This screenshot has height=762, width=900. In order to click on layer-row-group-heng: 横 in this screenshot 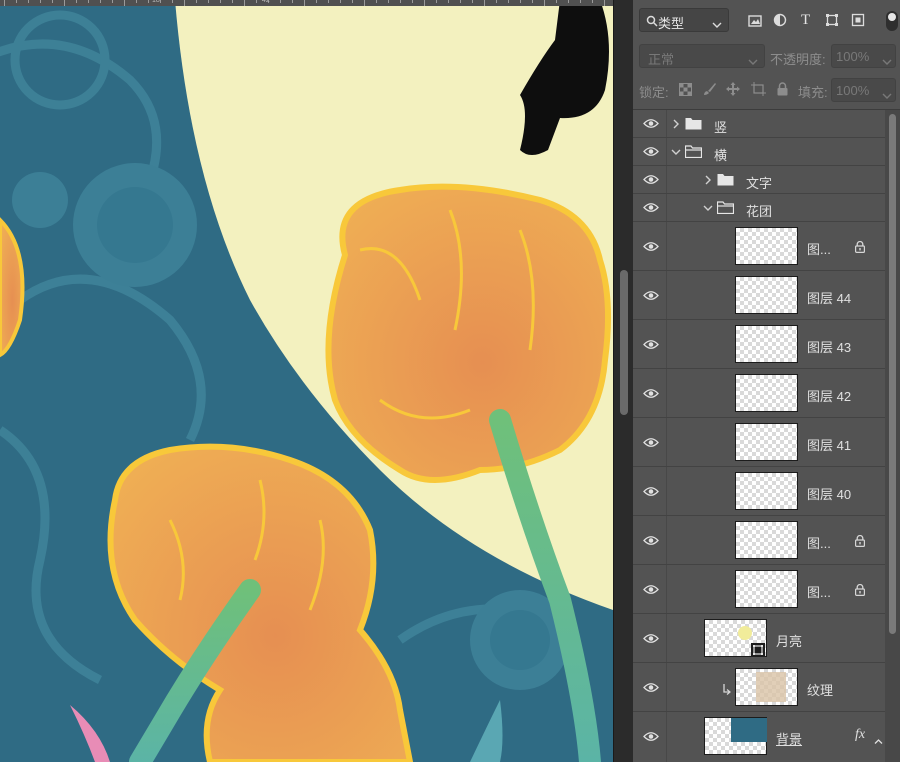, I will do `click(759, 152)`.